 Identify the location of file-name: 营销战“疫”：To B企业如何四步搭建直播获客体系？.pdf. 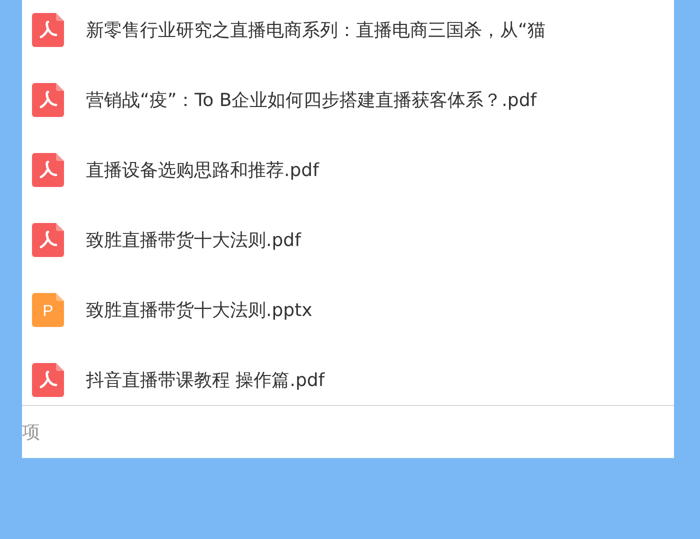
(311, 100).